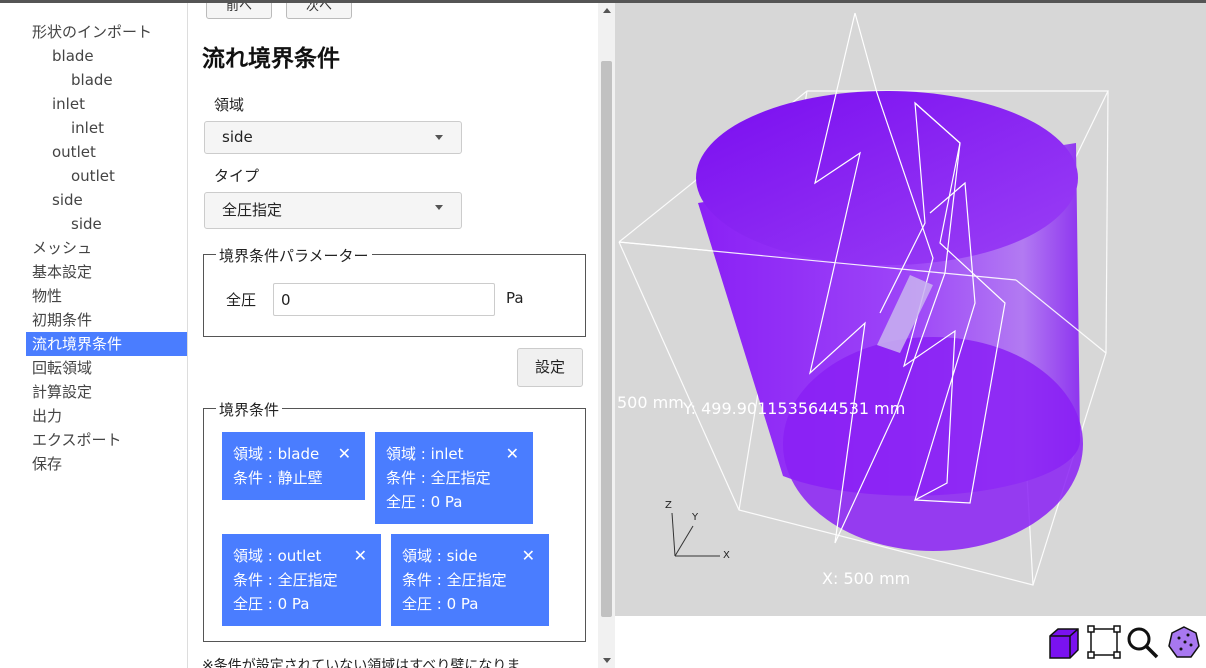  What do you see at coordinates (1064, 642) in the screenshot?
I see `solid-view-icon` at bounding box center [1064, 642].